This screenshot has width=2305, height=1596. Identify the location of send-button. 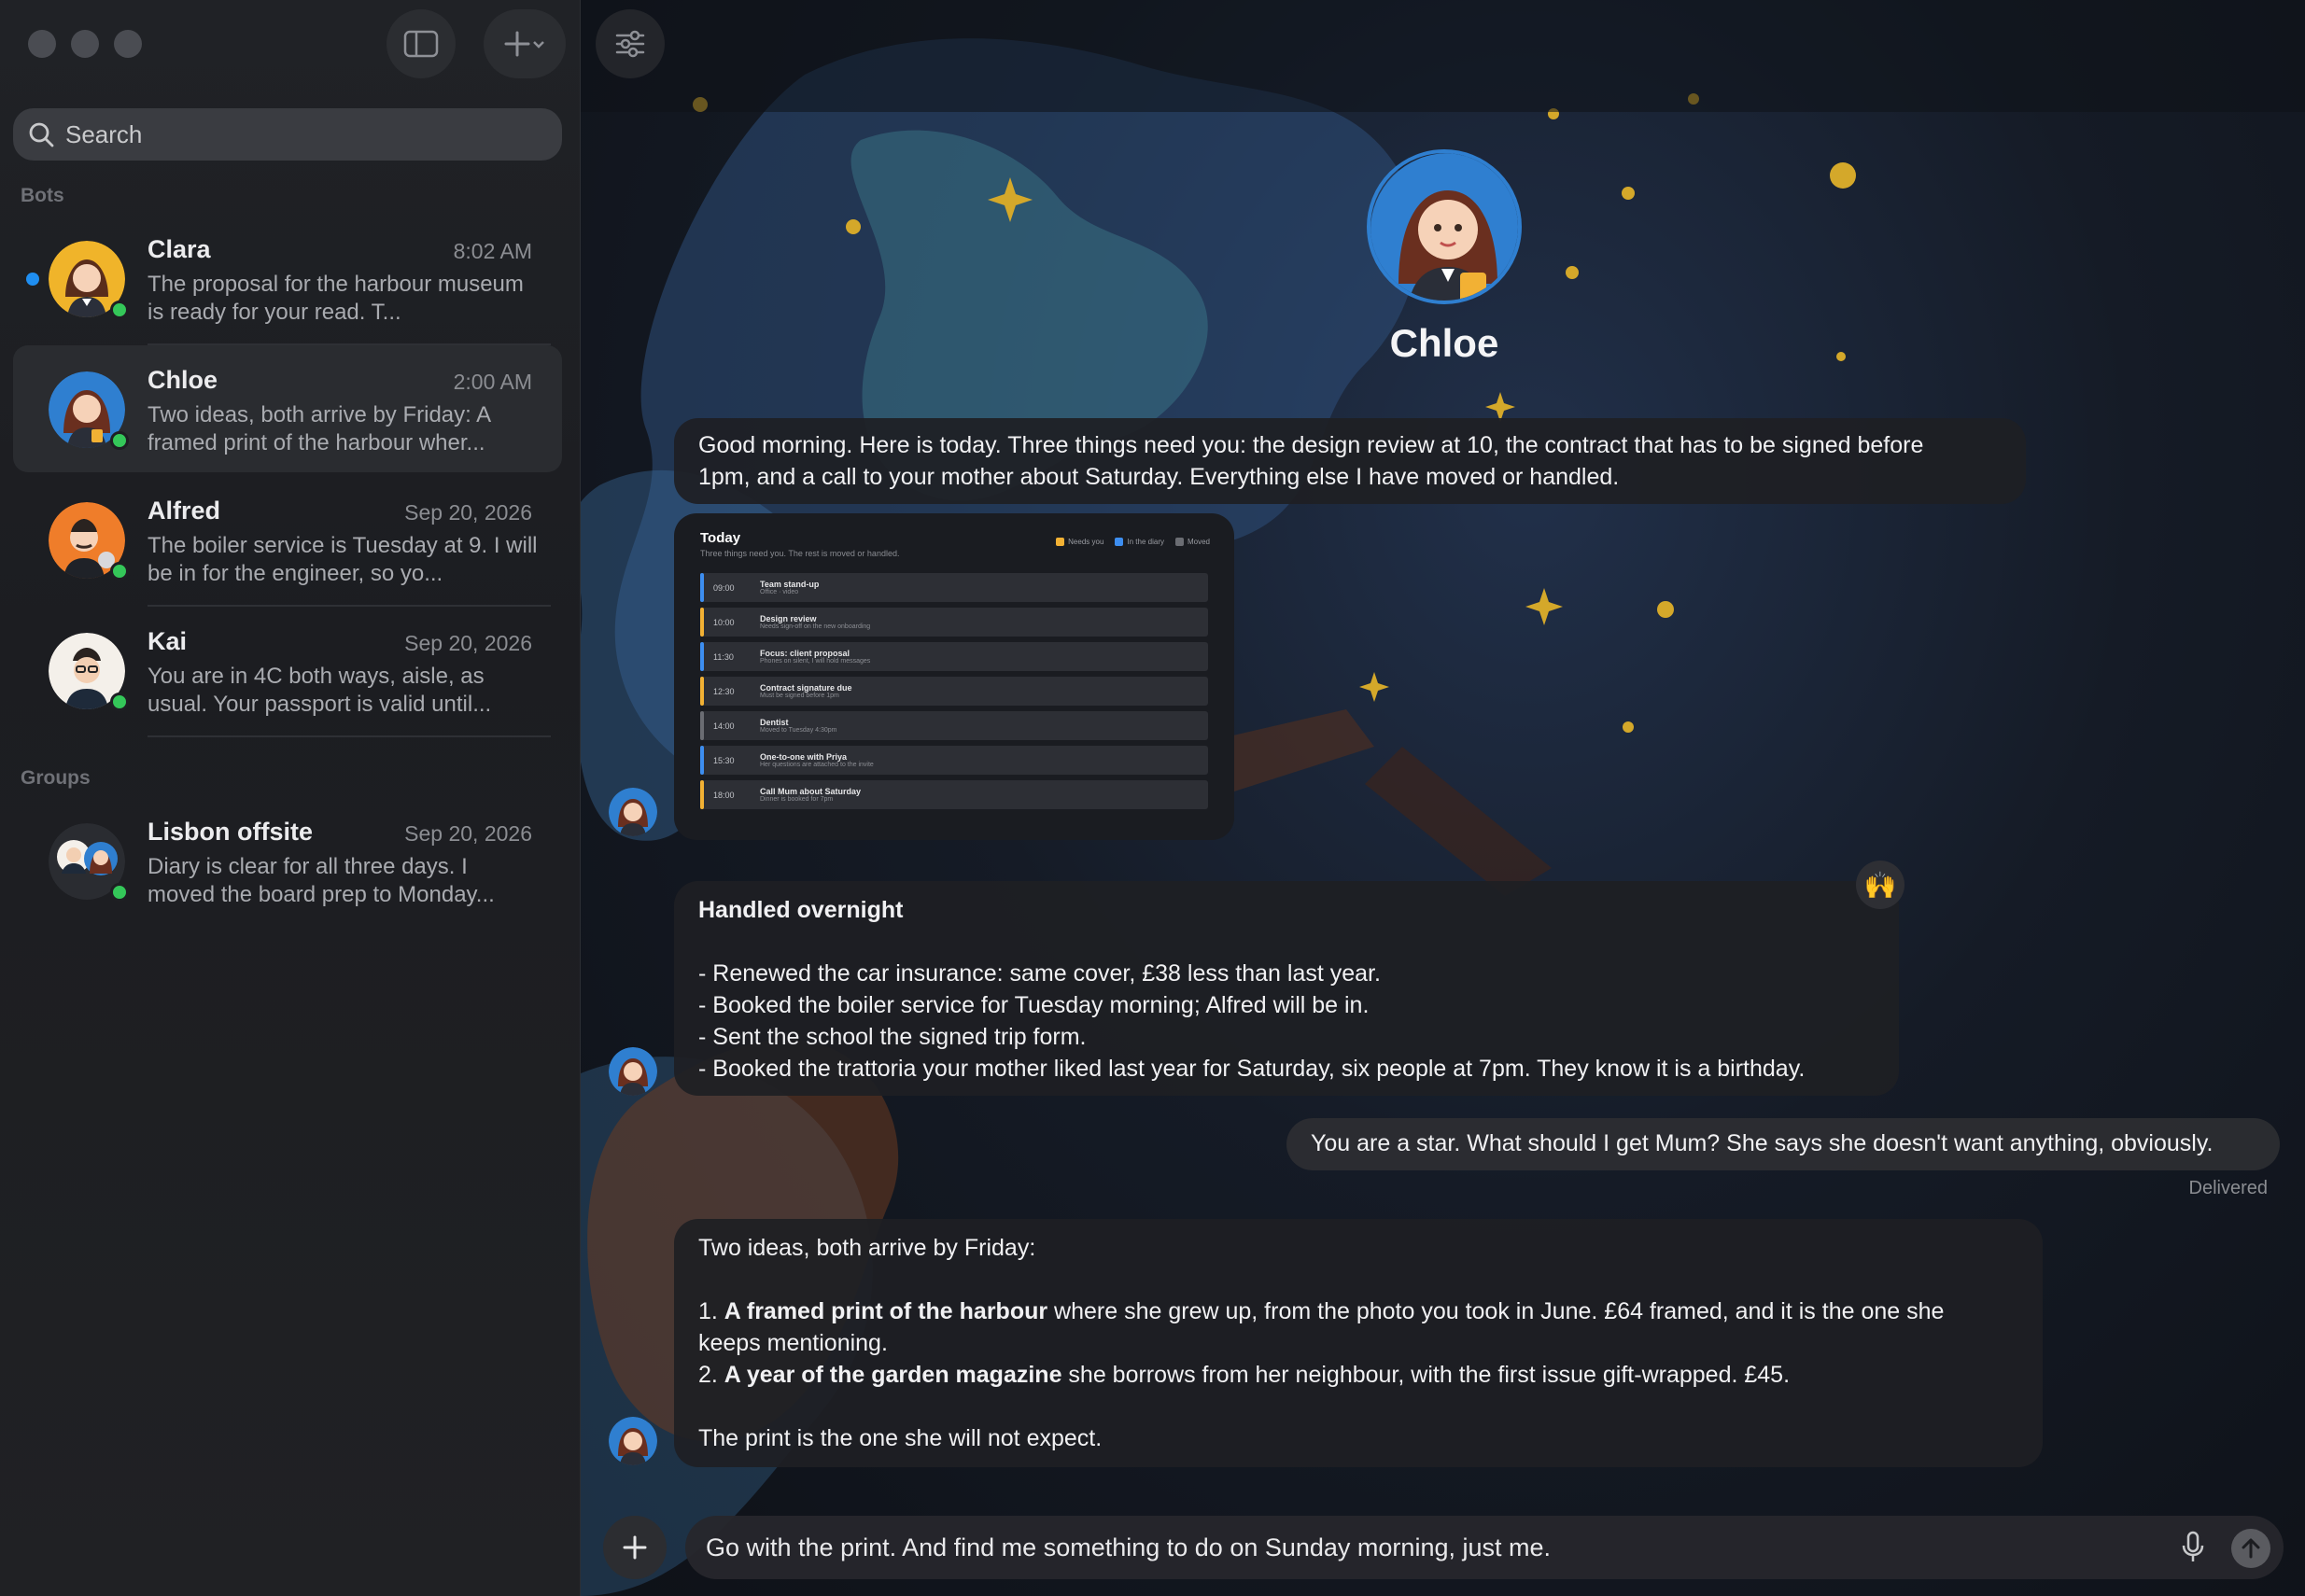
(2250, 1548).